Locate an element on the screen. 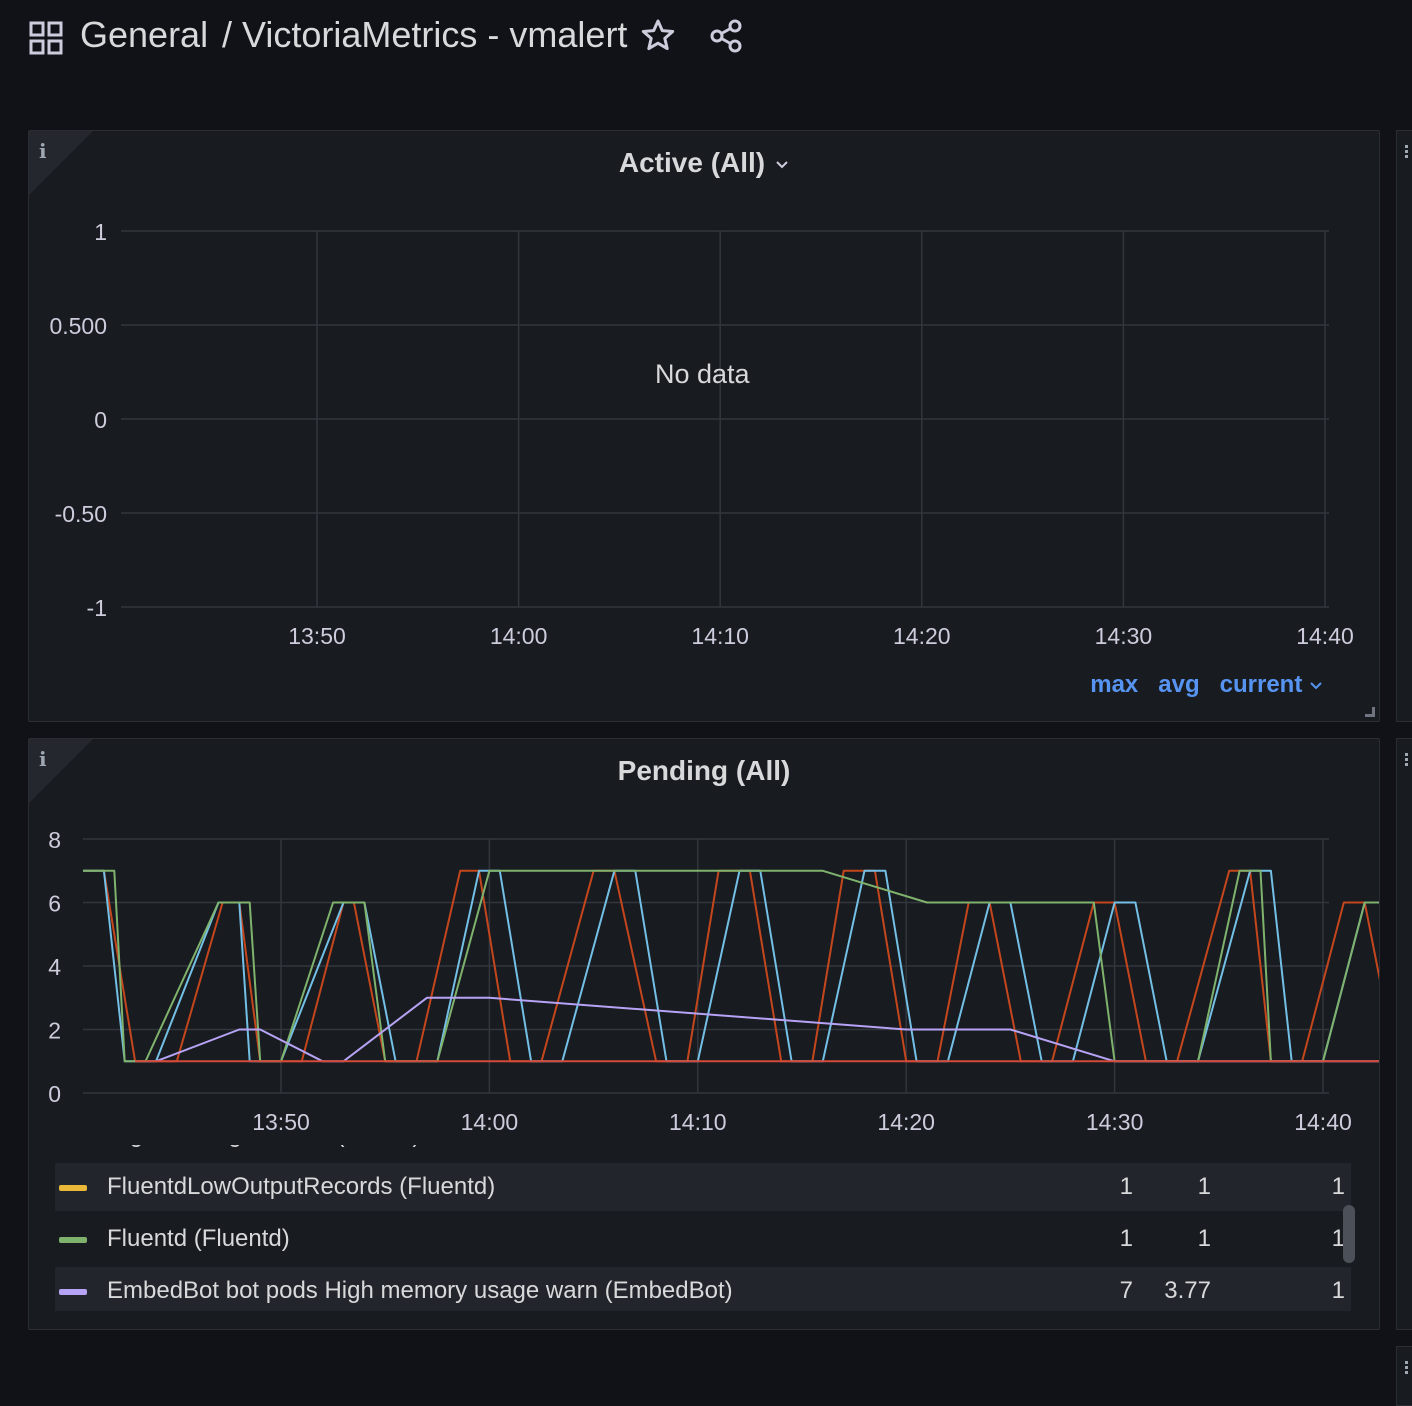  y-tick-label: 4 is located at coordinates (54, 967).